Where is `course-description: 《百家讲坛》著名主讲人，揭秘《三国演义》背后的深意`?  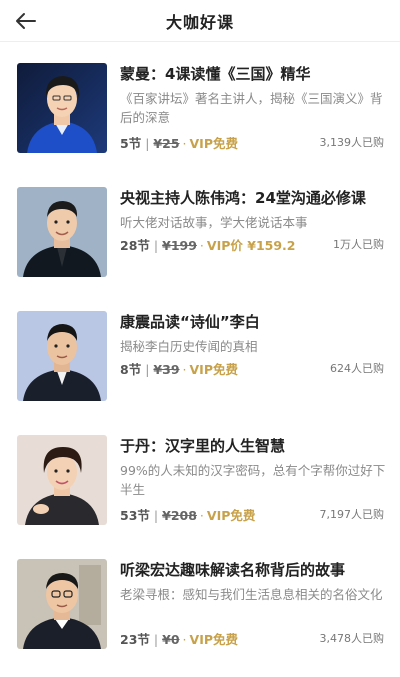 course-description: 《百家讲坛》著名主讲人，揭秘《三国演义》背后的深意 is located at coordinates (251, 108).